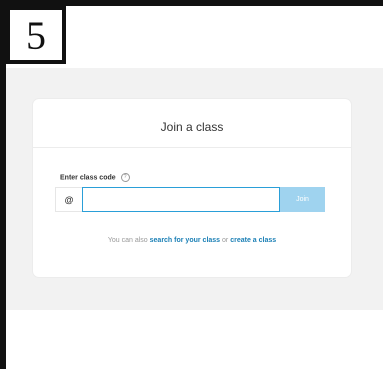 The image size is (383, 369). Describe the element at coordinates (88, 178) in the screenshot. I see `class-code-label-text: Enter class code` at that location.